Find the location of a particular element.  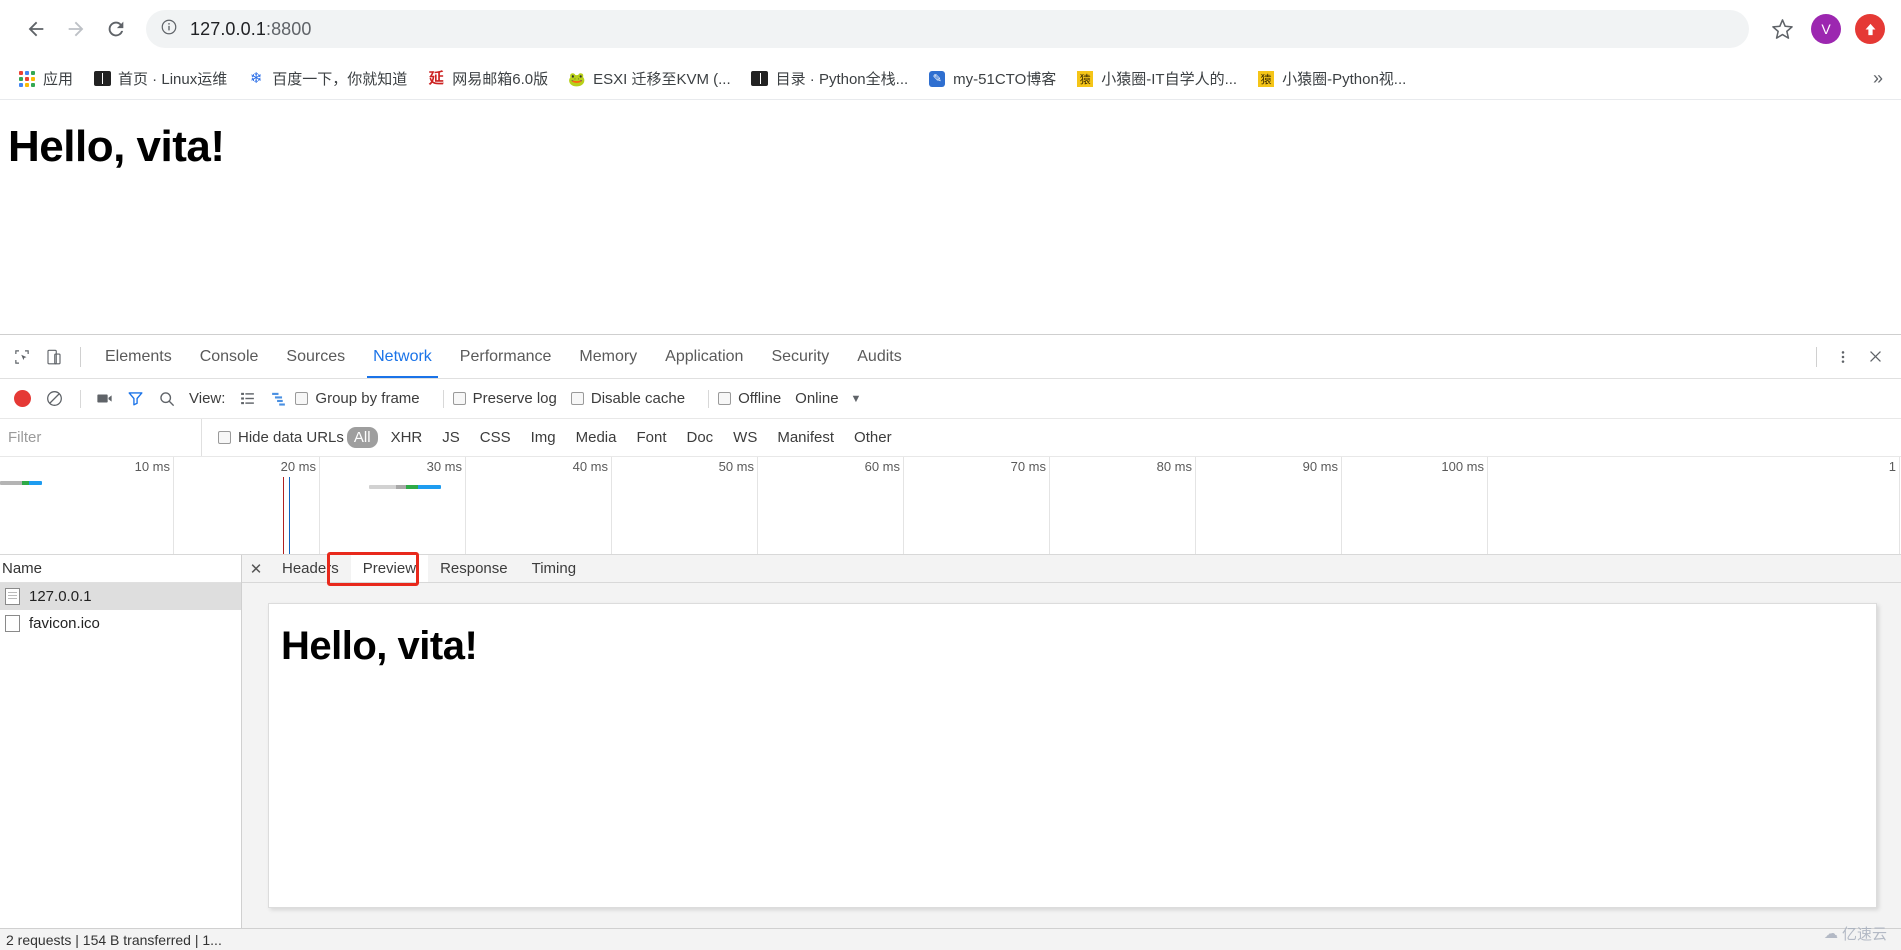

bookmark-item-netease-mail: 延 网易邮箱6.0版 is located at coordinates (487, 79).